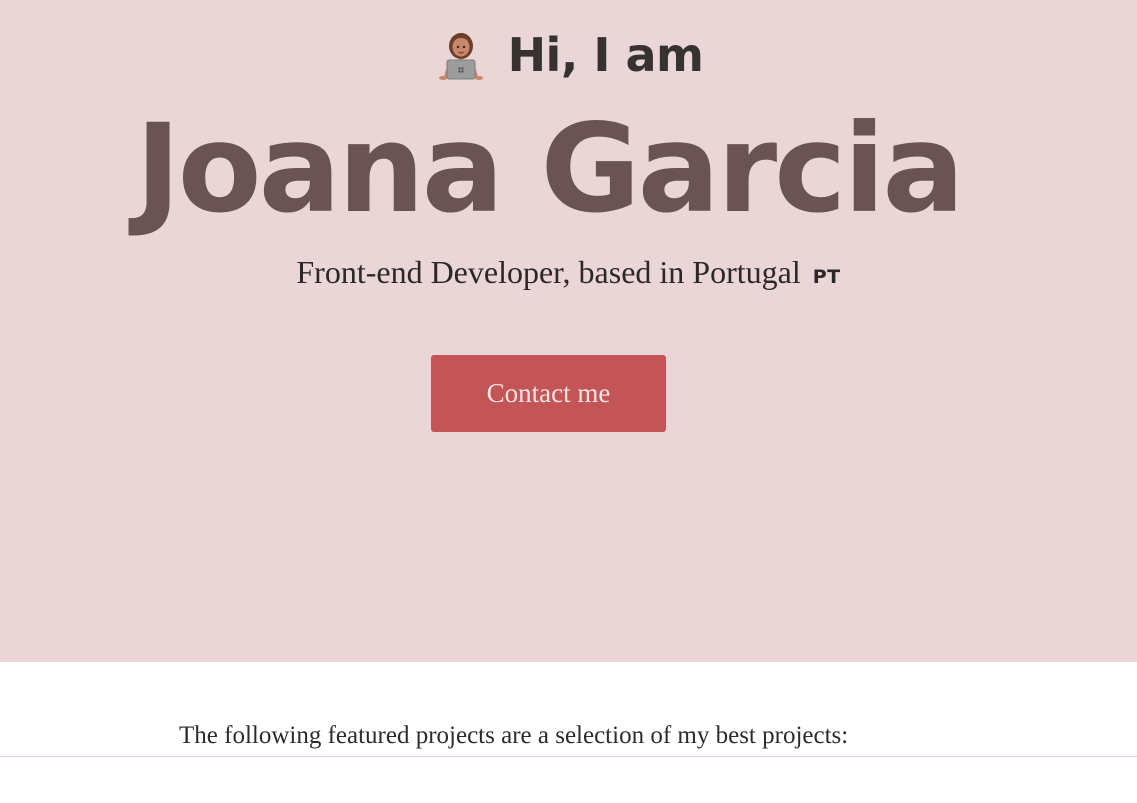 Image resolution: width=1137 pixels, height=803 pixels. What do you see at coordinates (549, 169) in the screenshot?
I see `hero-name: Joana Garcia` at bounding box center [549, 169].